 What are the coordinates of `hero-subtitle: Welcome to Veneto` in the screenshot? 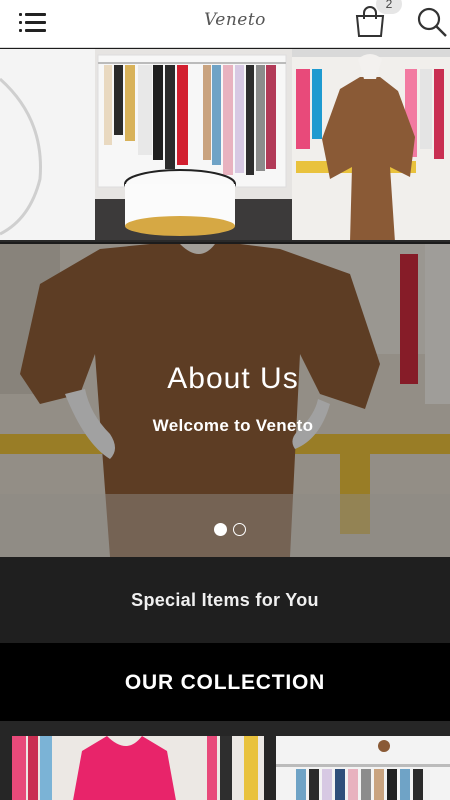 It's located at (233, 425).